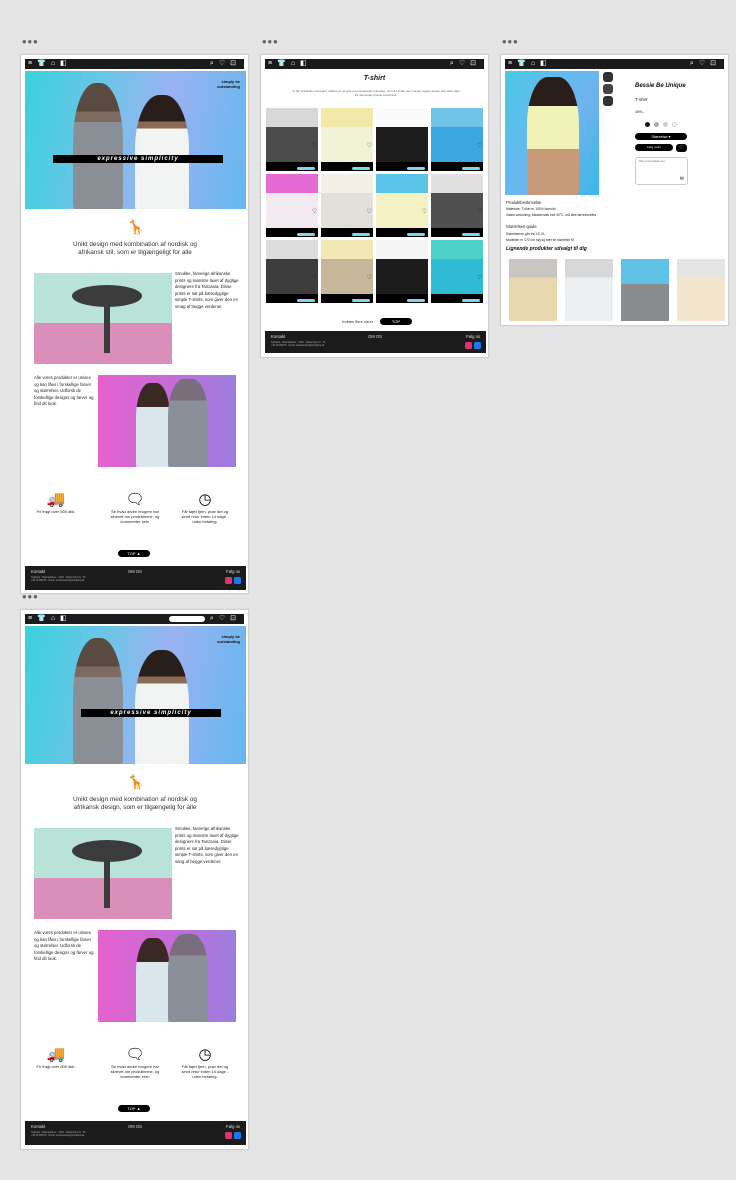  I want to click on send-icon: ✉, so click(682, 179).